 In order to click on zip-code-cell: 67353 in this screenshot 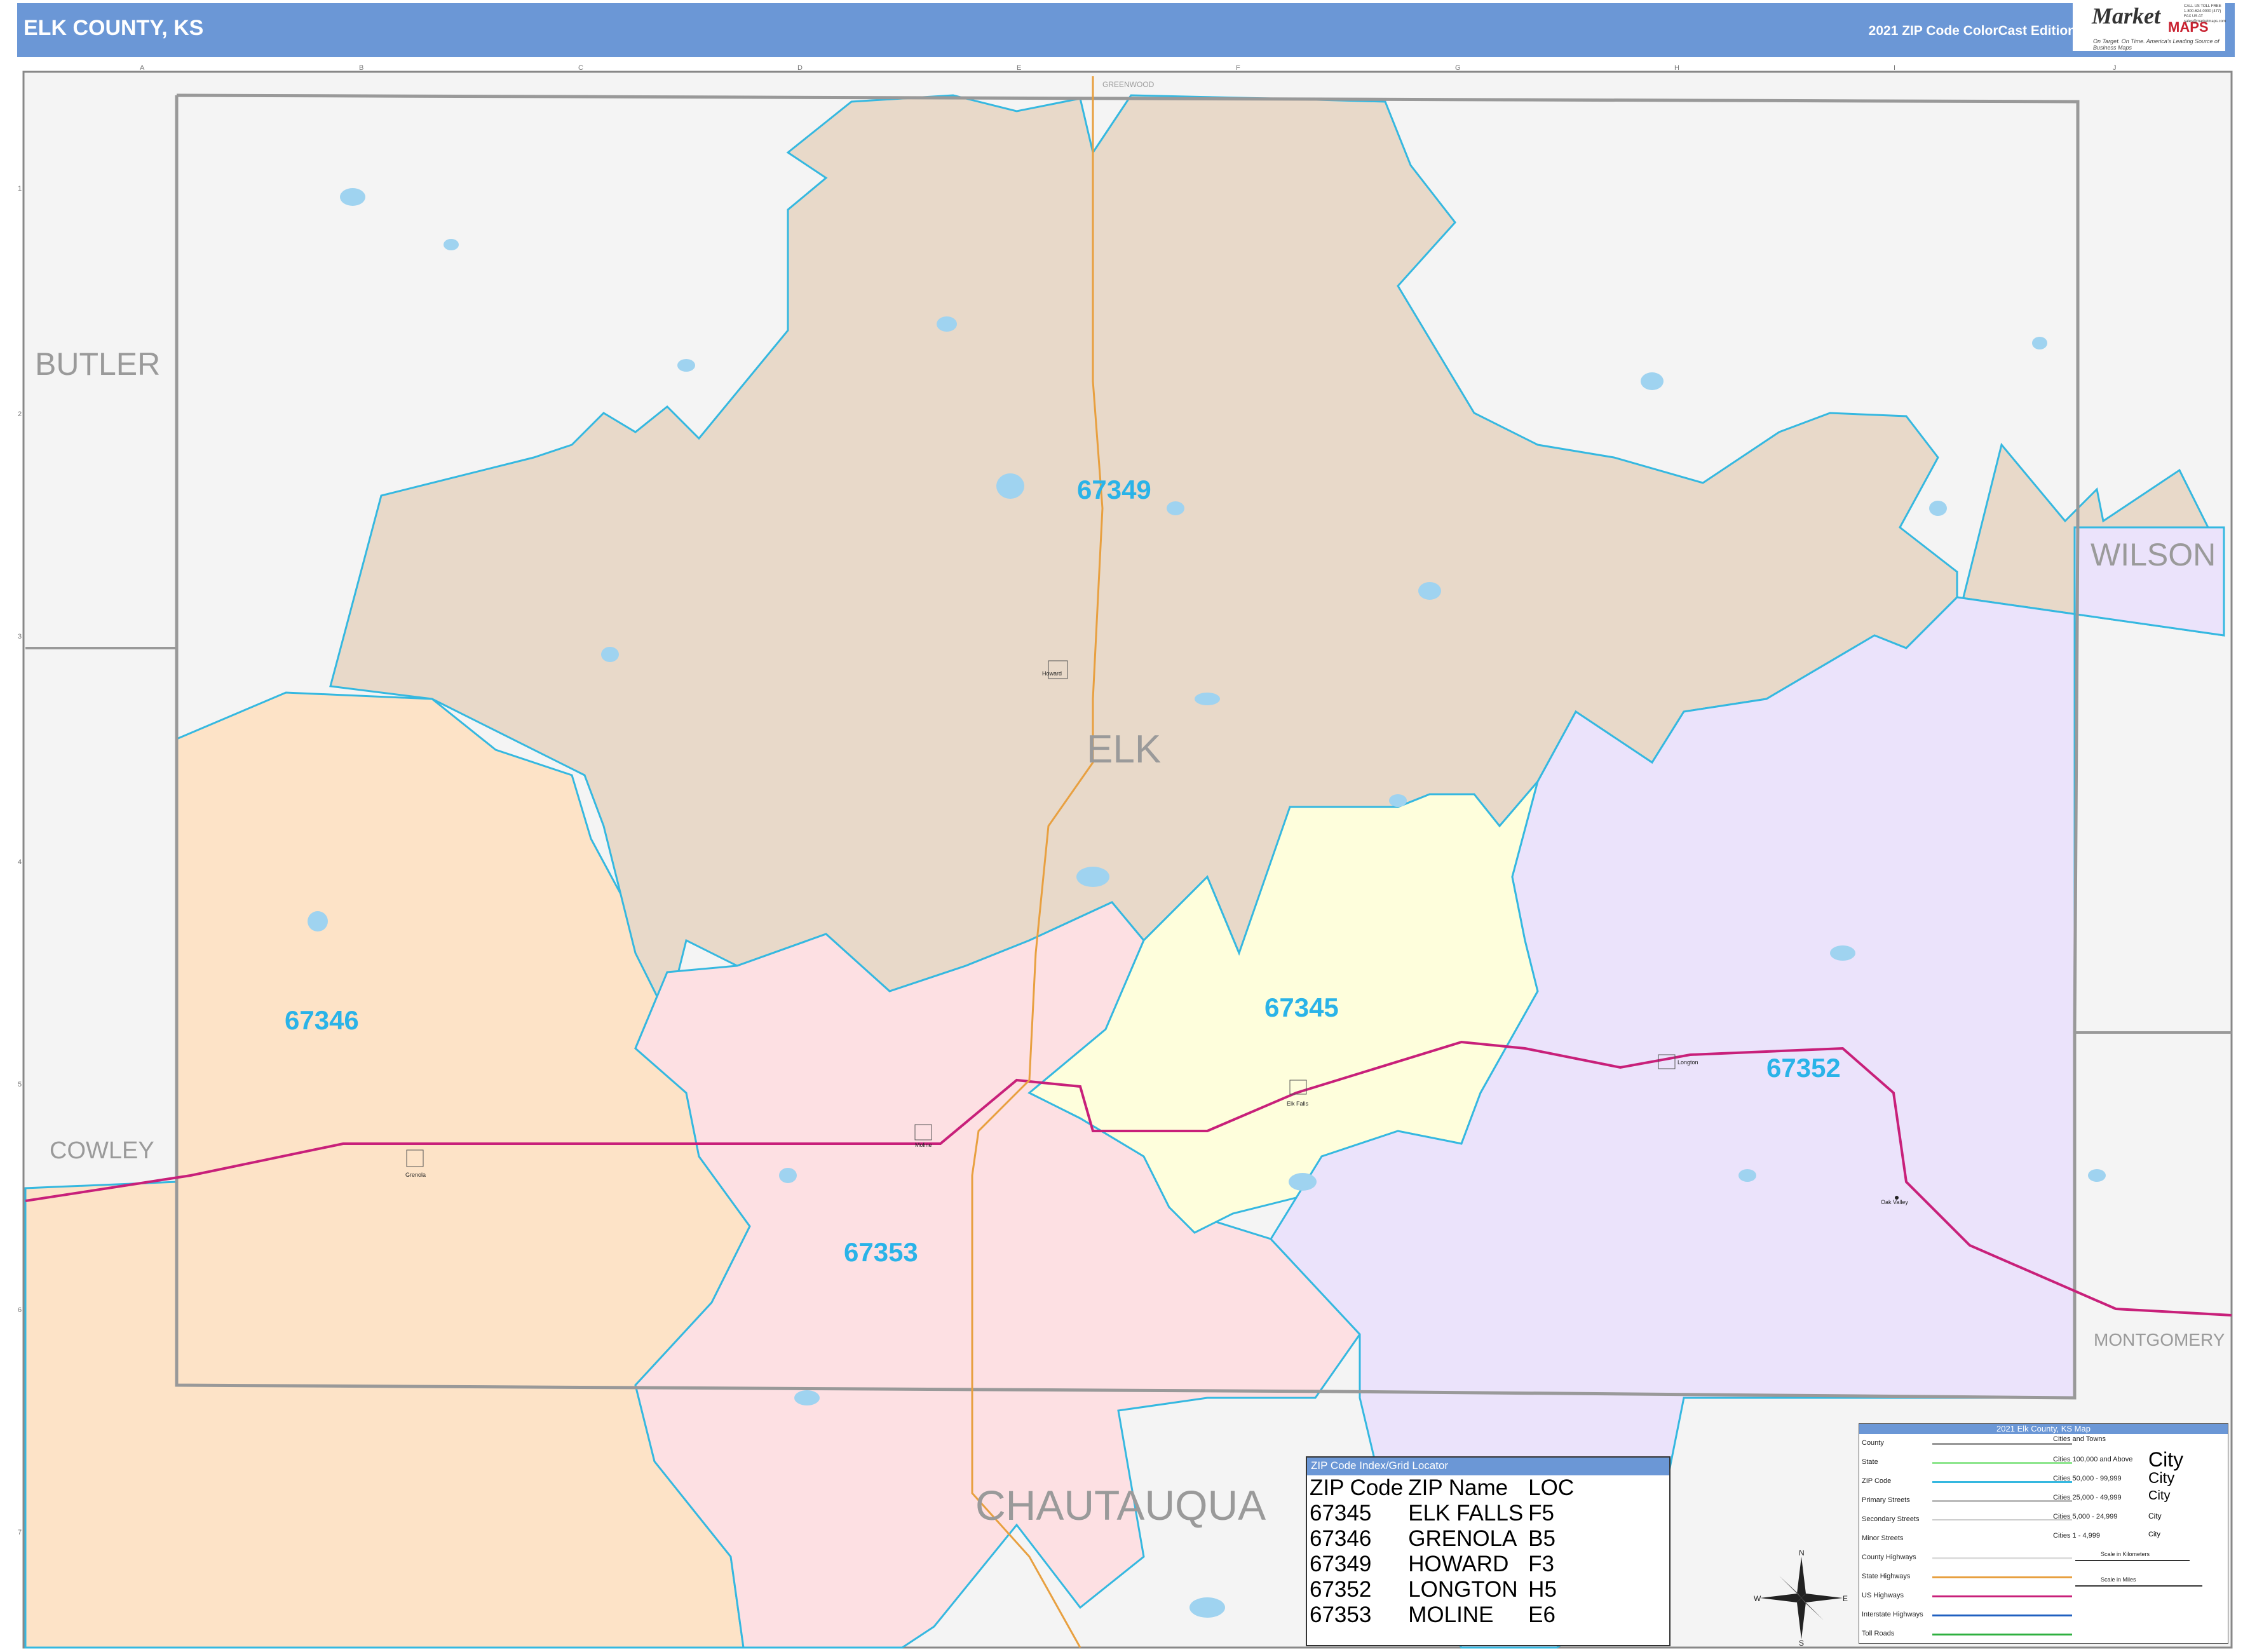, I will do `click(1341, 1615)`.